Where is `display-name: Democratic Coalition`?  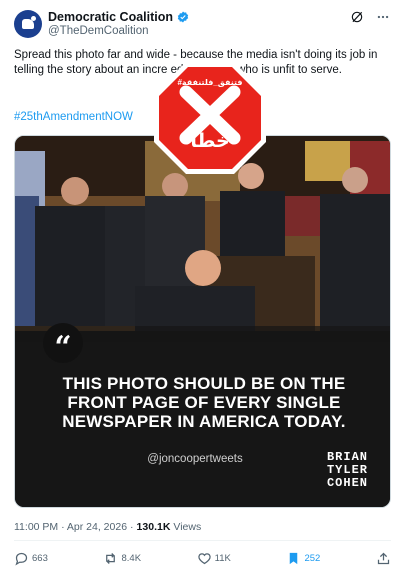
display-name: Democratic Coalition is located at coordinates (110, 17).